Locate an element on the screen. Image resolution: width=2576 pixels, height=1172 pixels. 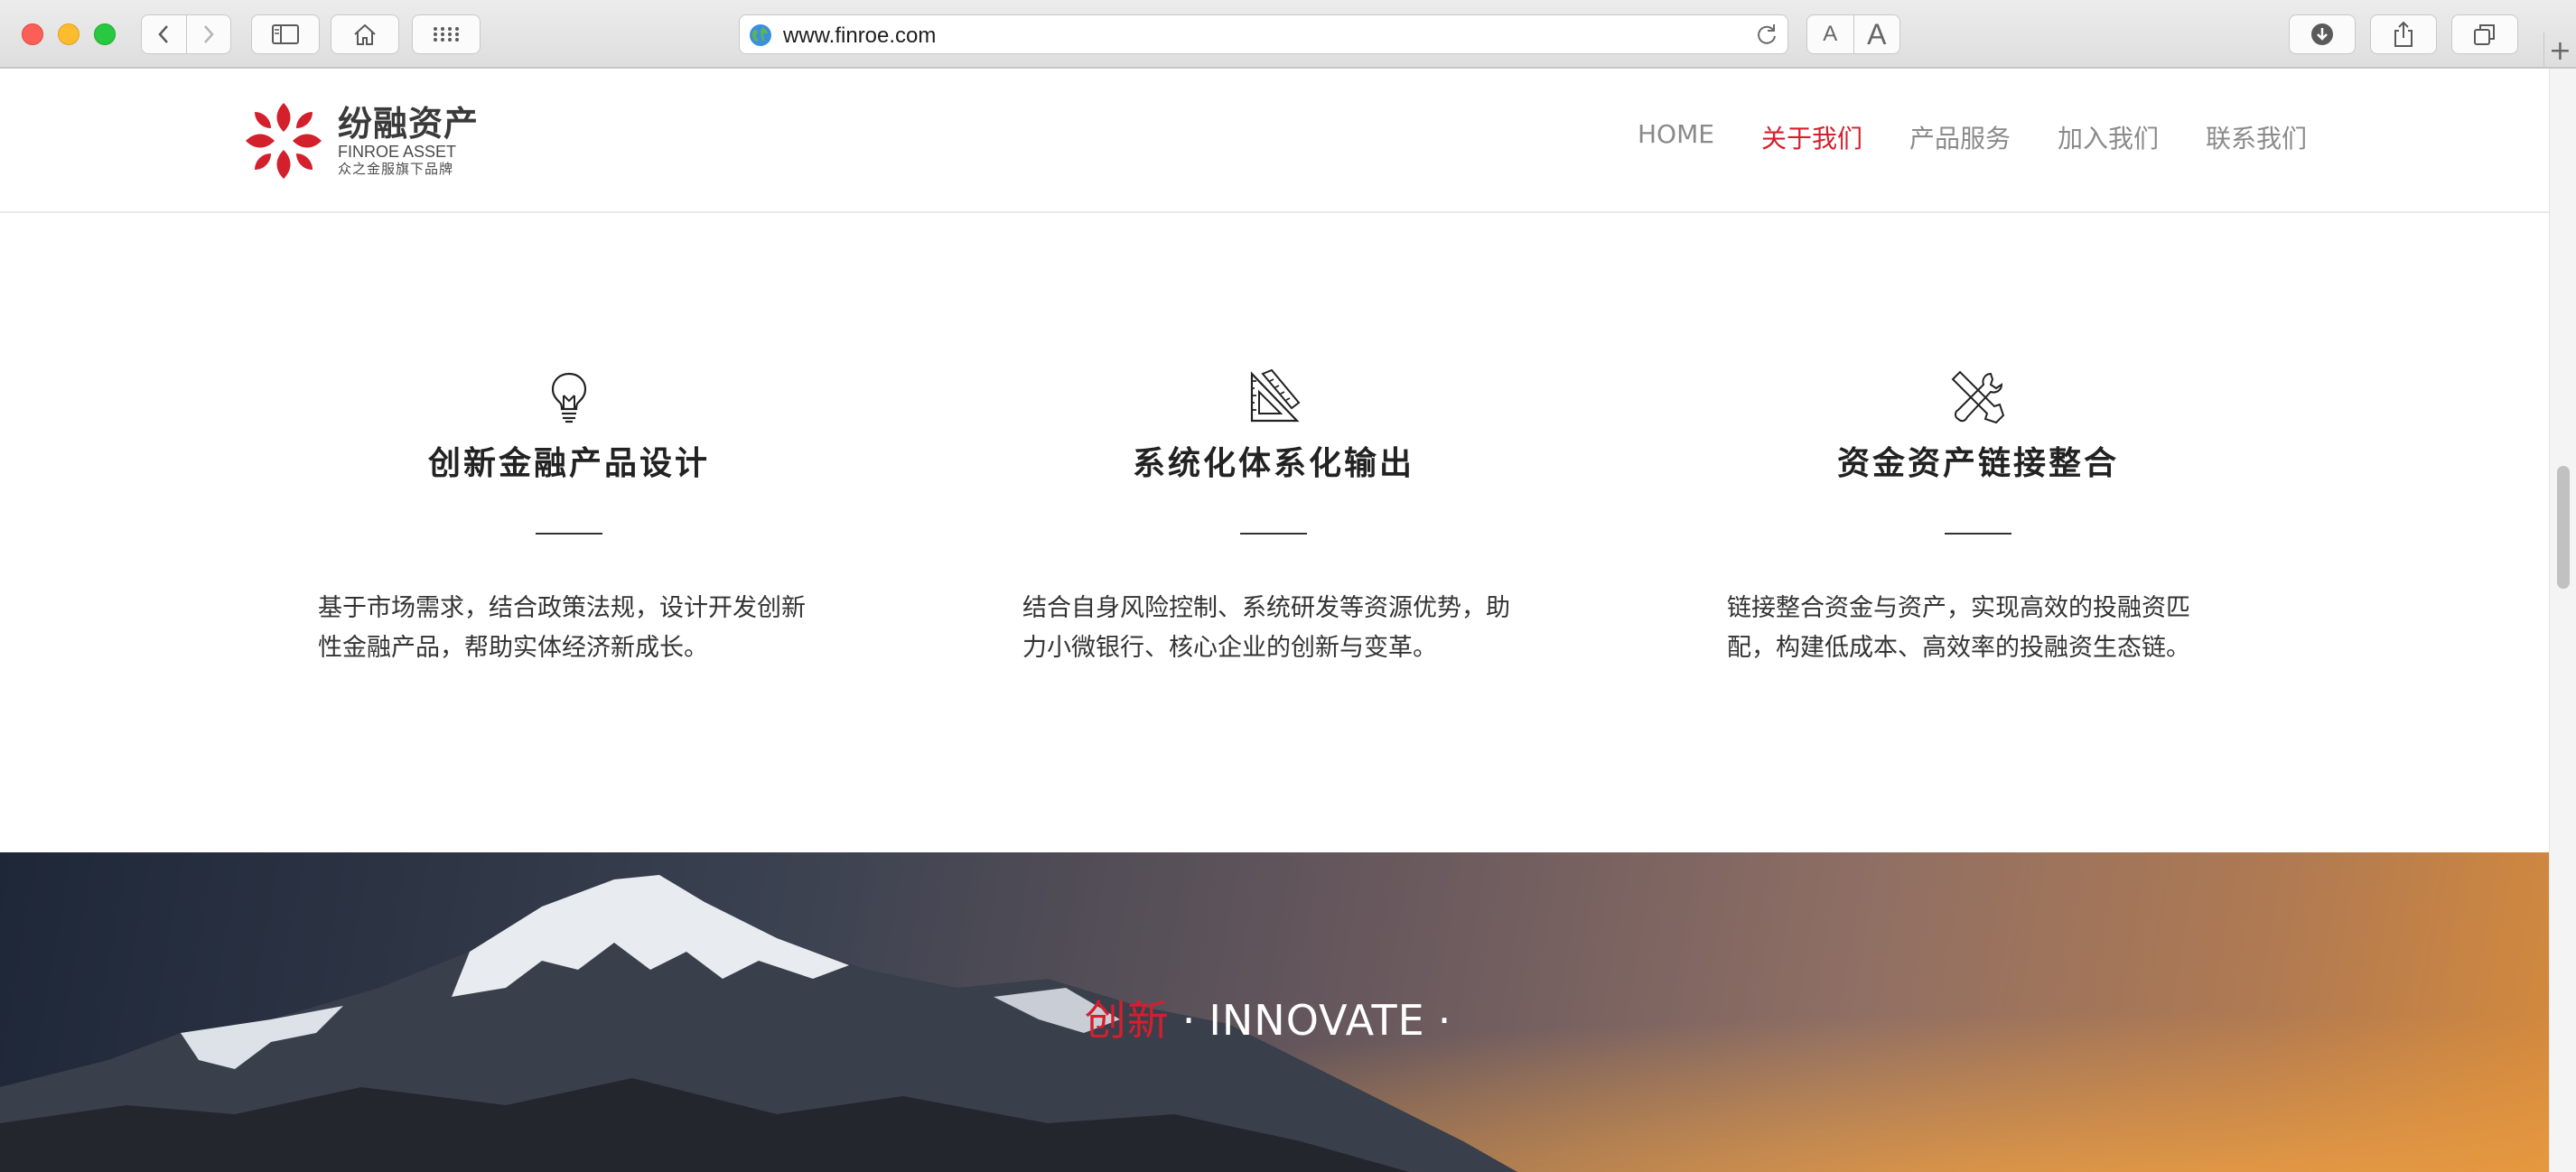
top-sites-button is located at coordinates (446, 34).